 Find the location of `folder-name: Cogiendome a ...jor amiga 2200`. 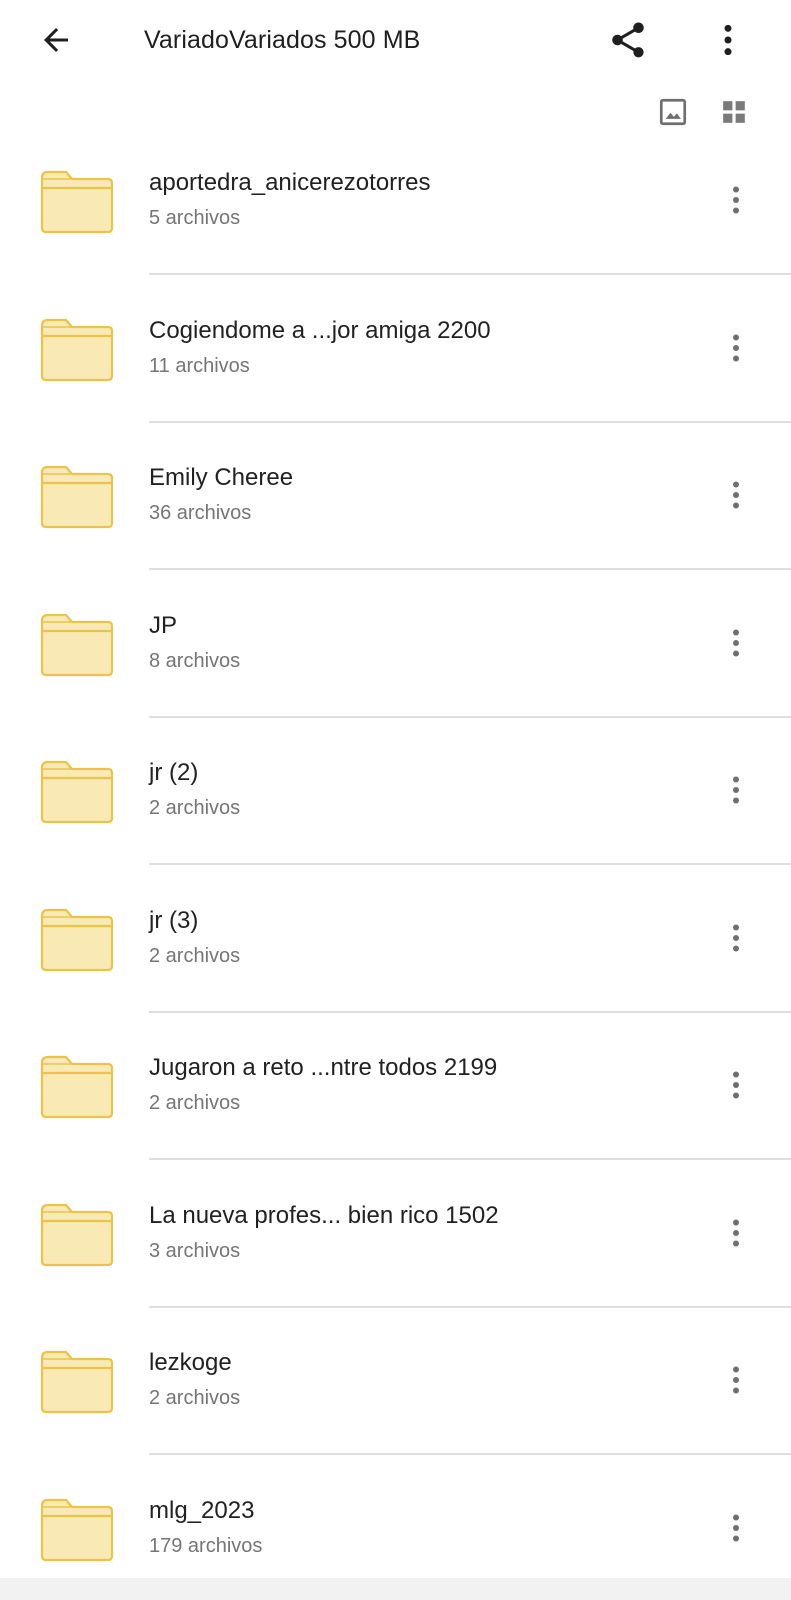

folder-name: Cogiendome a ...jor amiga 2200 is located at coordinates (320, 330).